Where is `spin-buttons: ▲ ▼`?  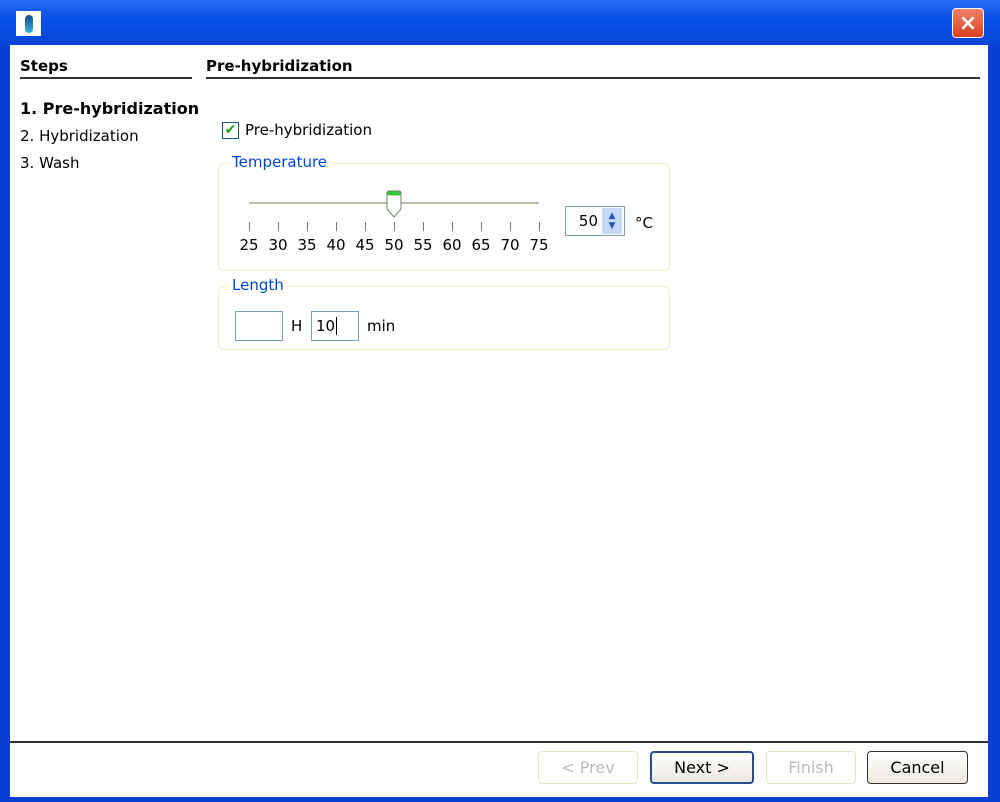
spin-buttons: ▲ ▼ is located at coordinates (612, 221).